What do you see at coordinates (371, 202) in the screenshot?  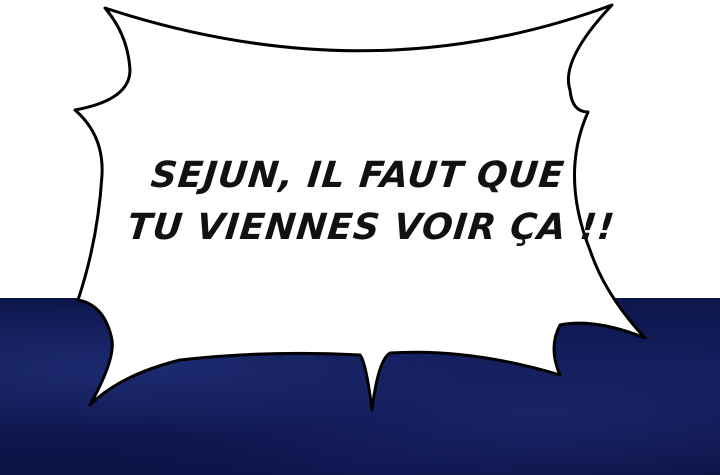 I see `speech-bubble-text: SEJUN, IL FAUT QUE TU VIENNES VOIR ÇA !!` at bounding box center [371, 202].